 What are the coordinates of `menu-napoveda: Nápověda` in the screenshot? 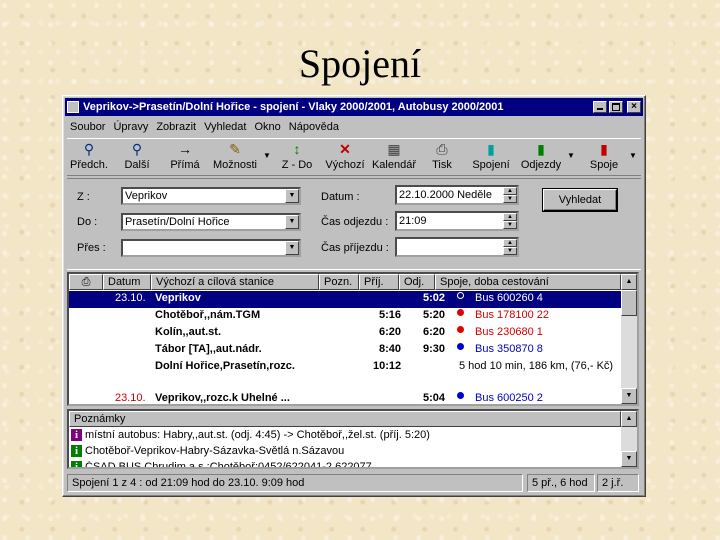 It's located at (314, 127).